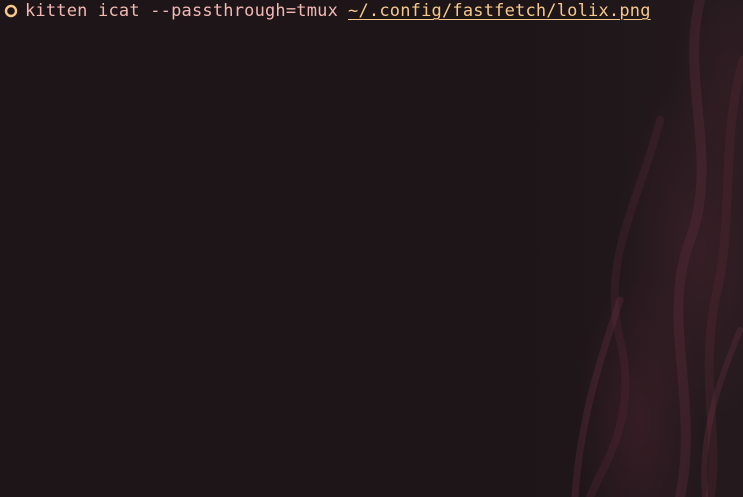 This screenshot has height=497, width=743. What do you see at coordinates (182, 11) in the screenshot?
I see `command-text: kitten icat --passthrough=tmux` at bounding box center [182, 11].